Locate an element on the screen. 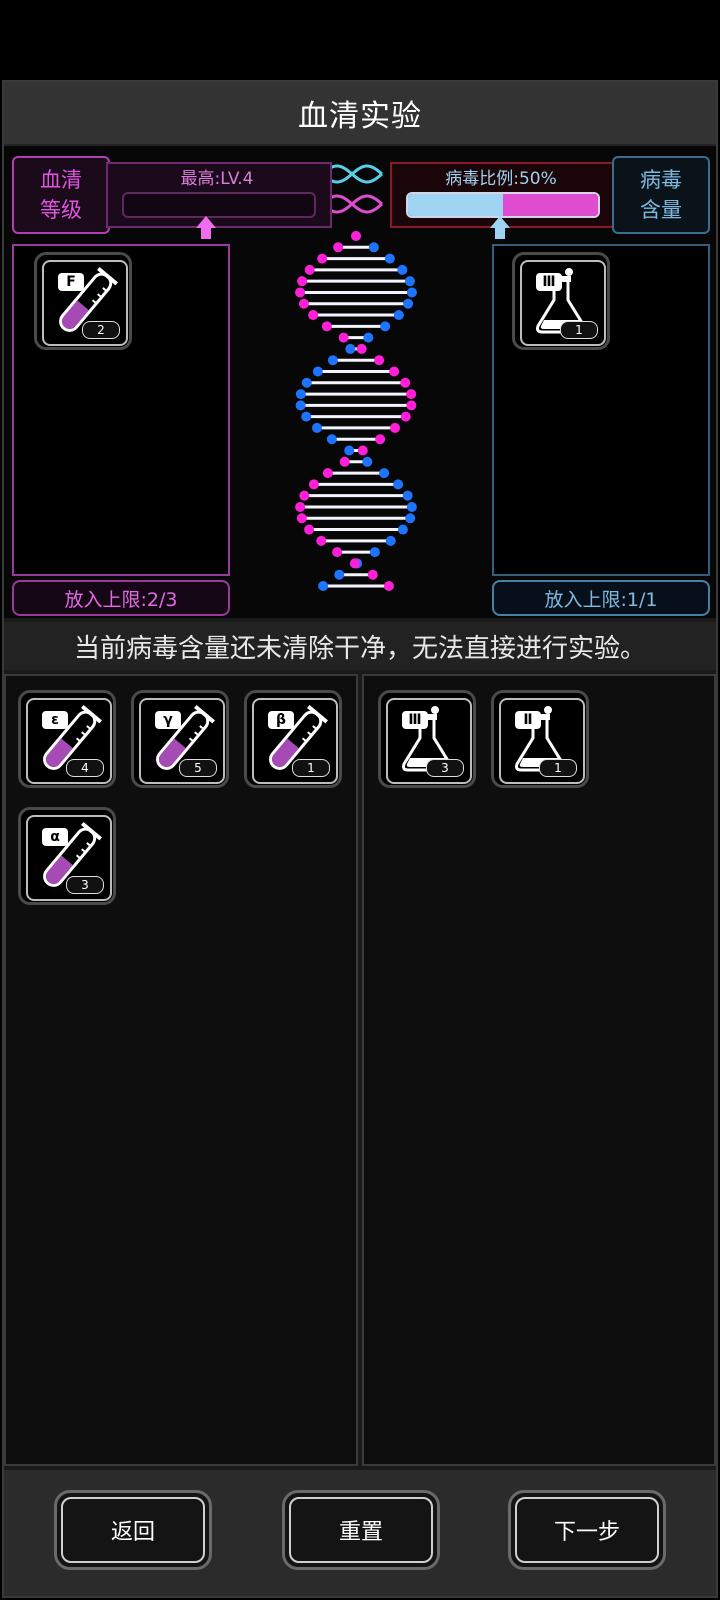  item-label: Ⅱ is located at coordinates (528, 720).